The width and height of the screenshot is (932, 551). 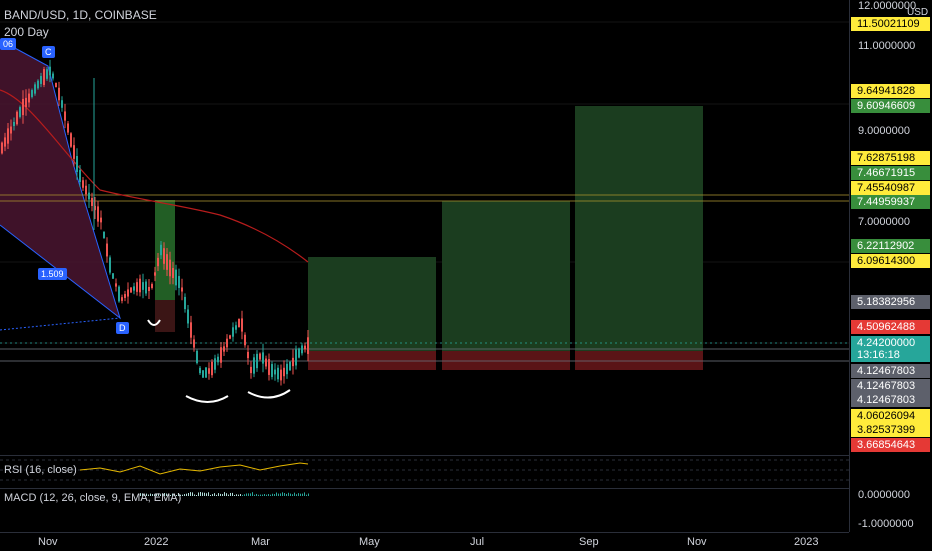 What do you see at coordinates (26, 32) in the screenshot?
I see `ma-indicator-label: 200 Day` at bounding box center [26, 32].